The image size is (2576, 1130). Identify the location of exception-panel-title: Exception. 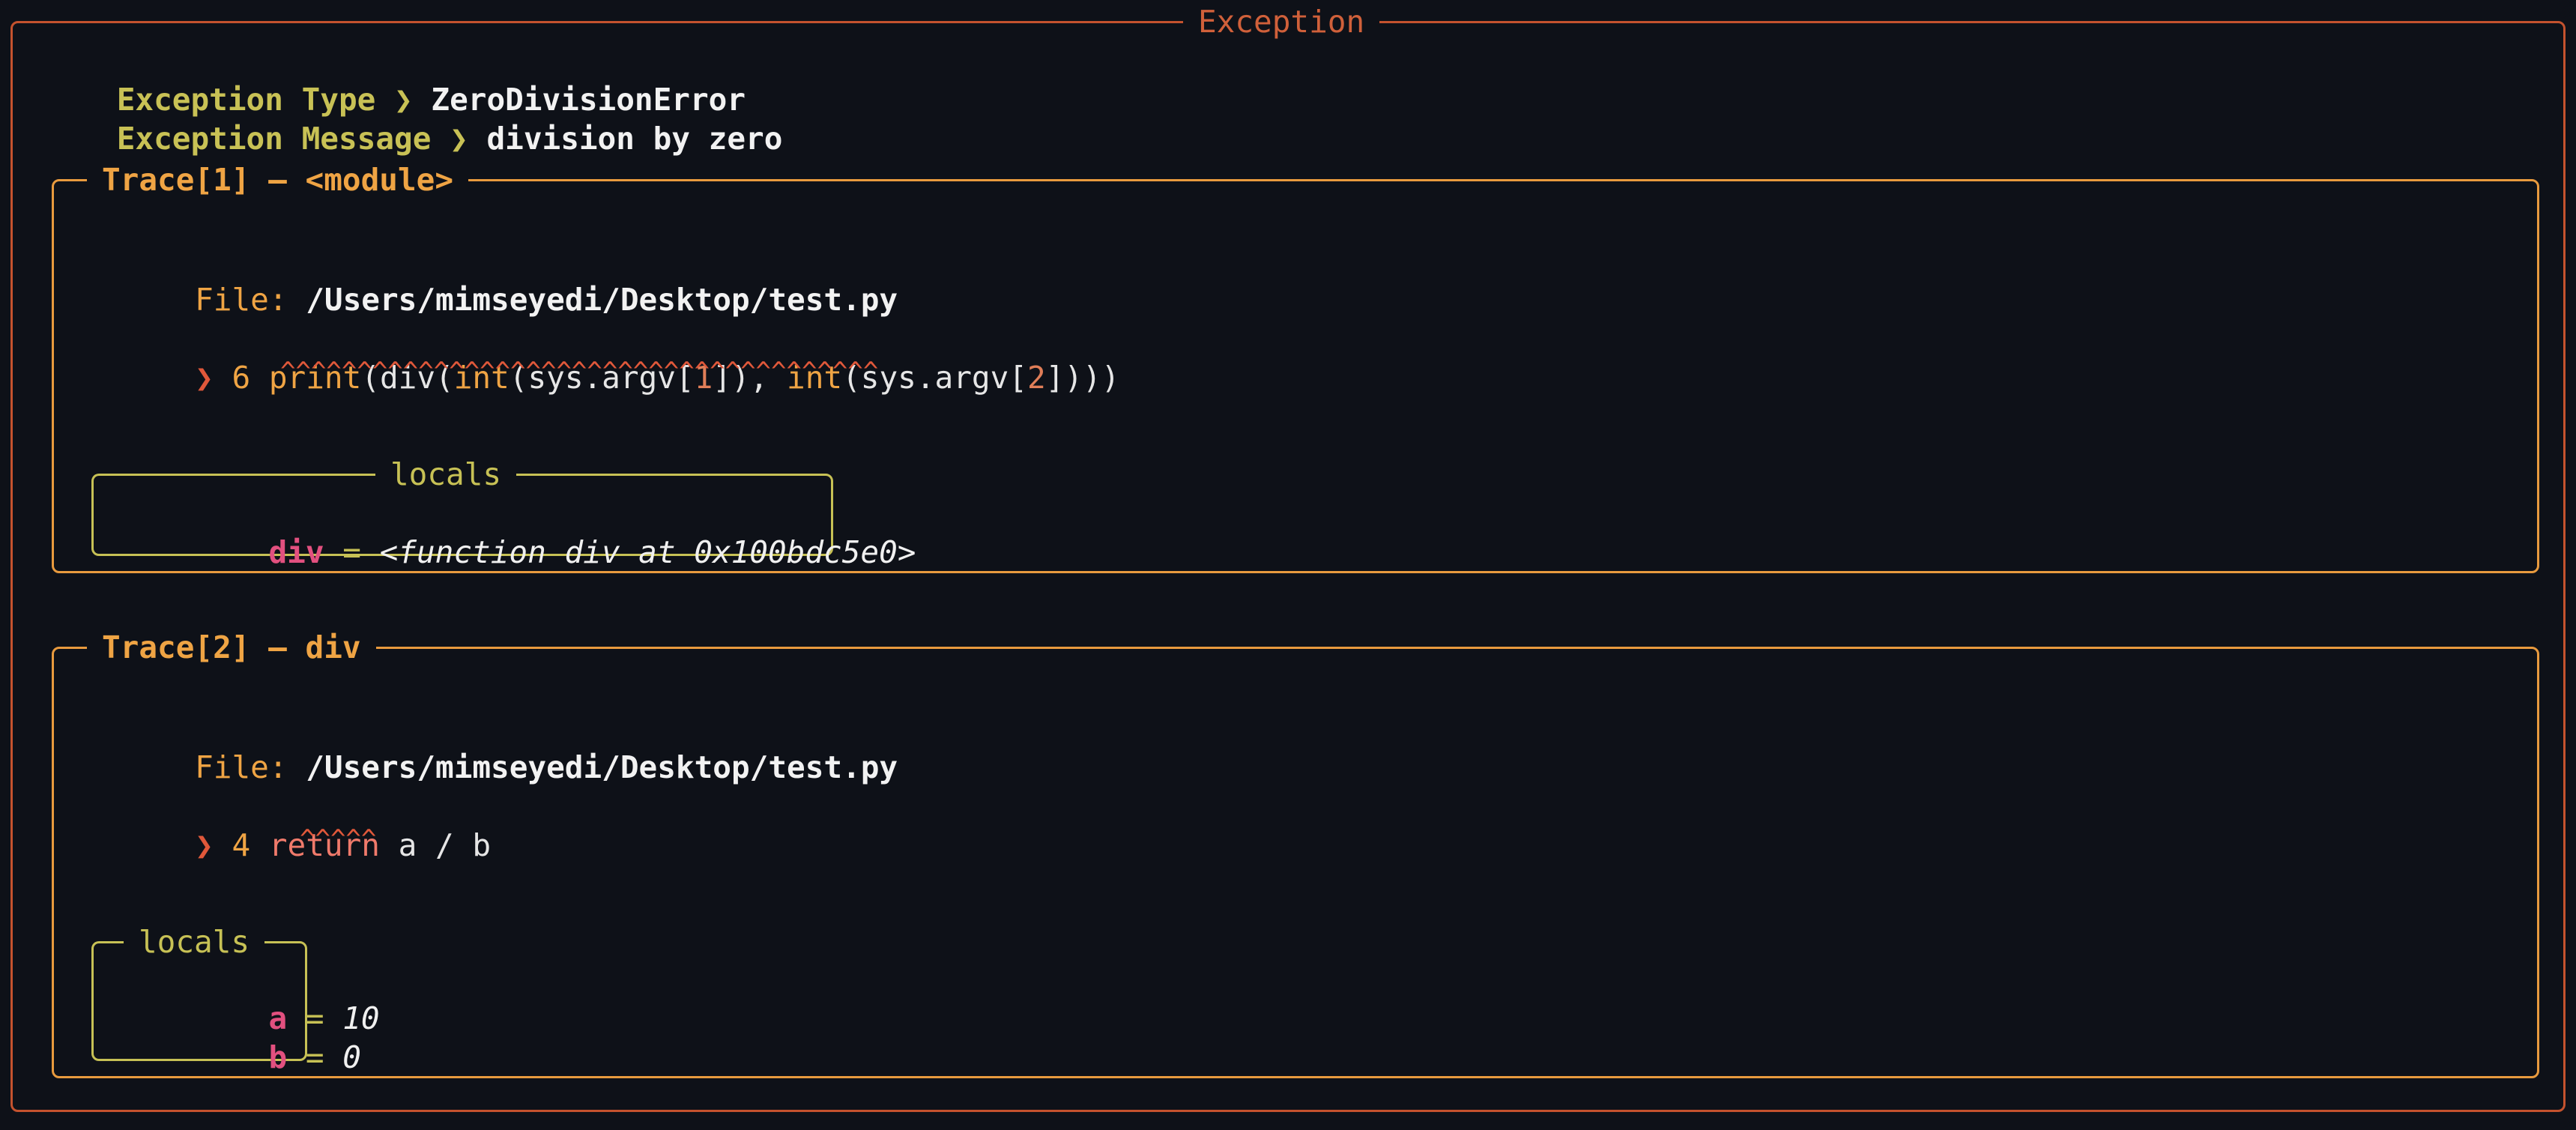
(1281, 21).